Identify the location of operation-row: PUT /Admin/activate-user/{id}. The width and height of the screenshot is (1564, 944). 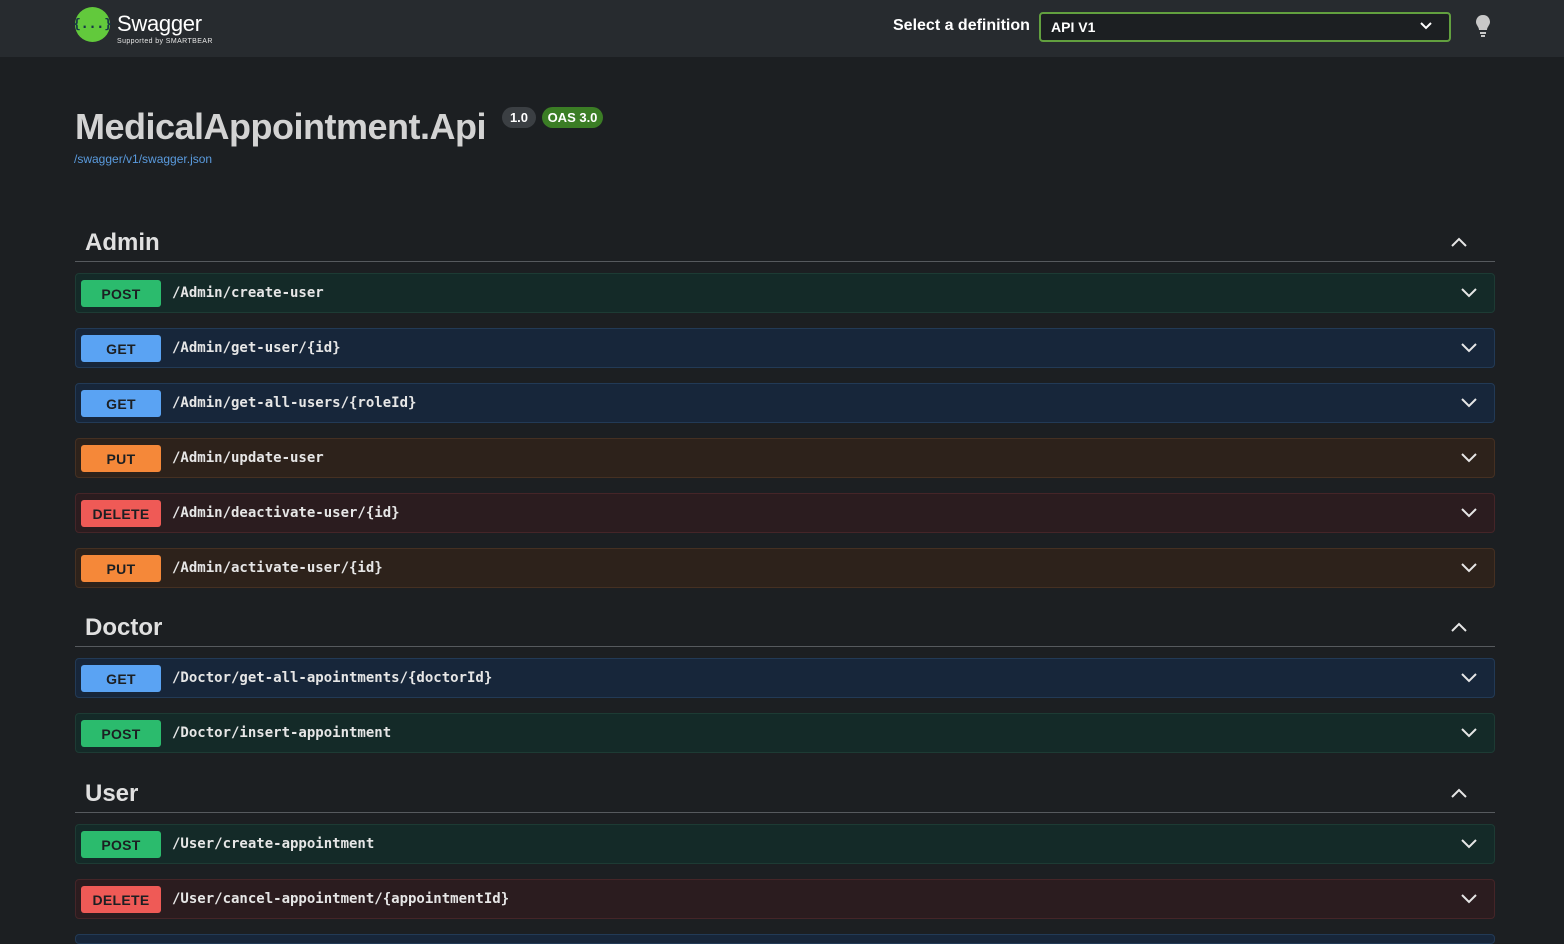
(785, 568).